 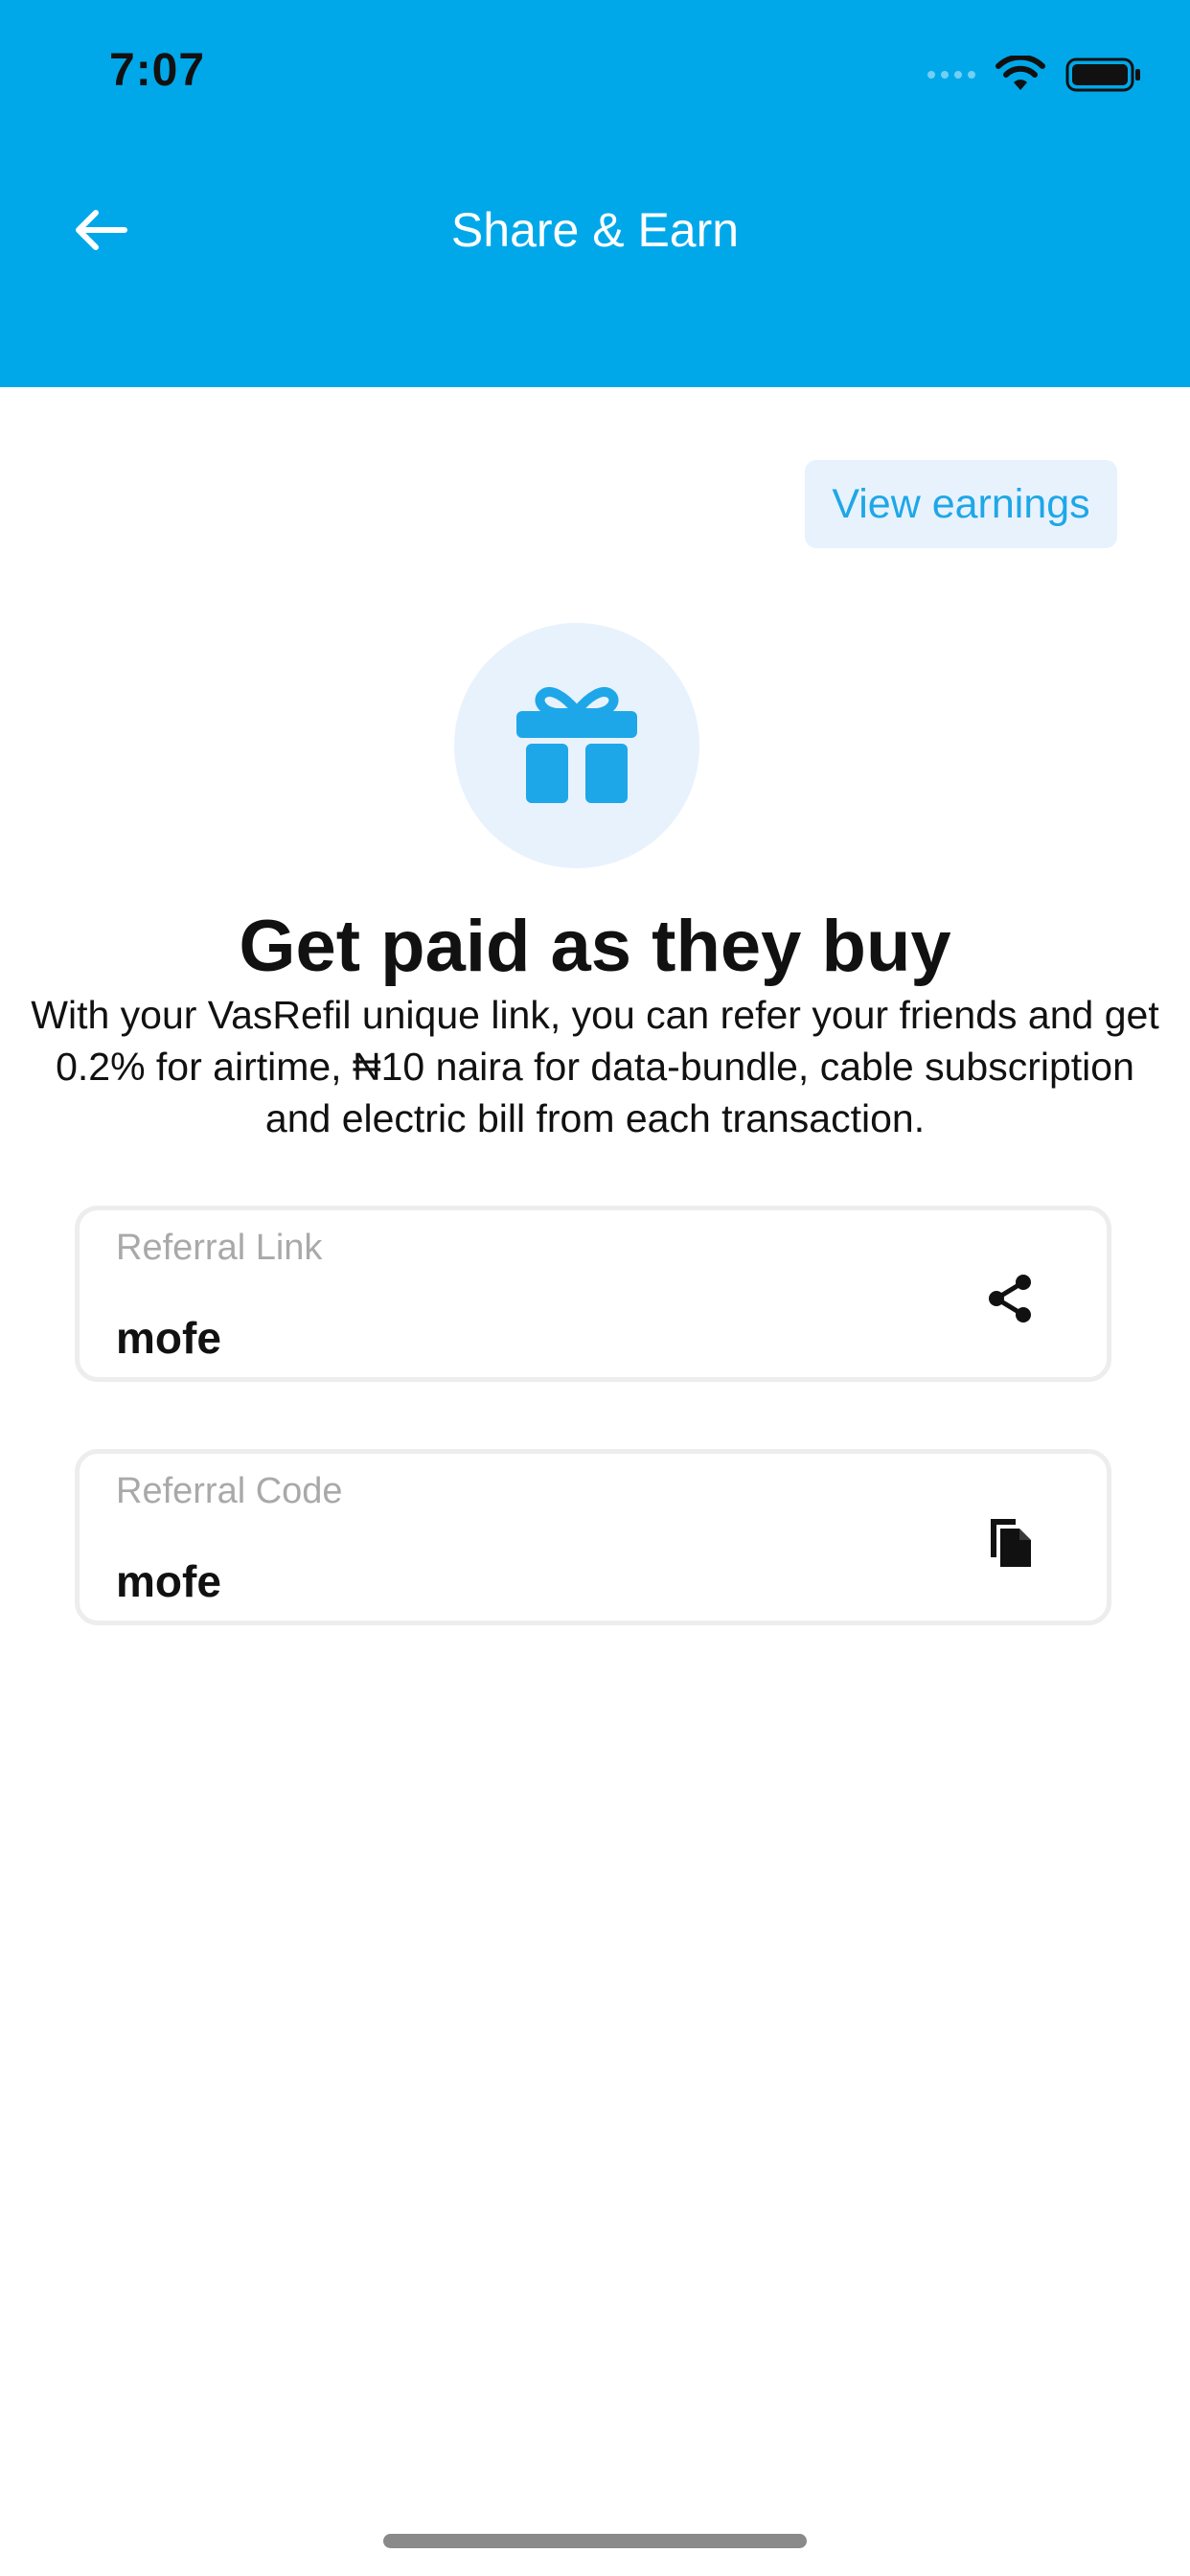 I want to click on page-title: Share & Earn, so click(x=595, y=230).